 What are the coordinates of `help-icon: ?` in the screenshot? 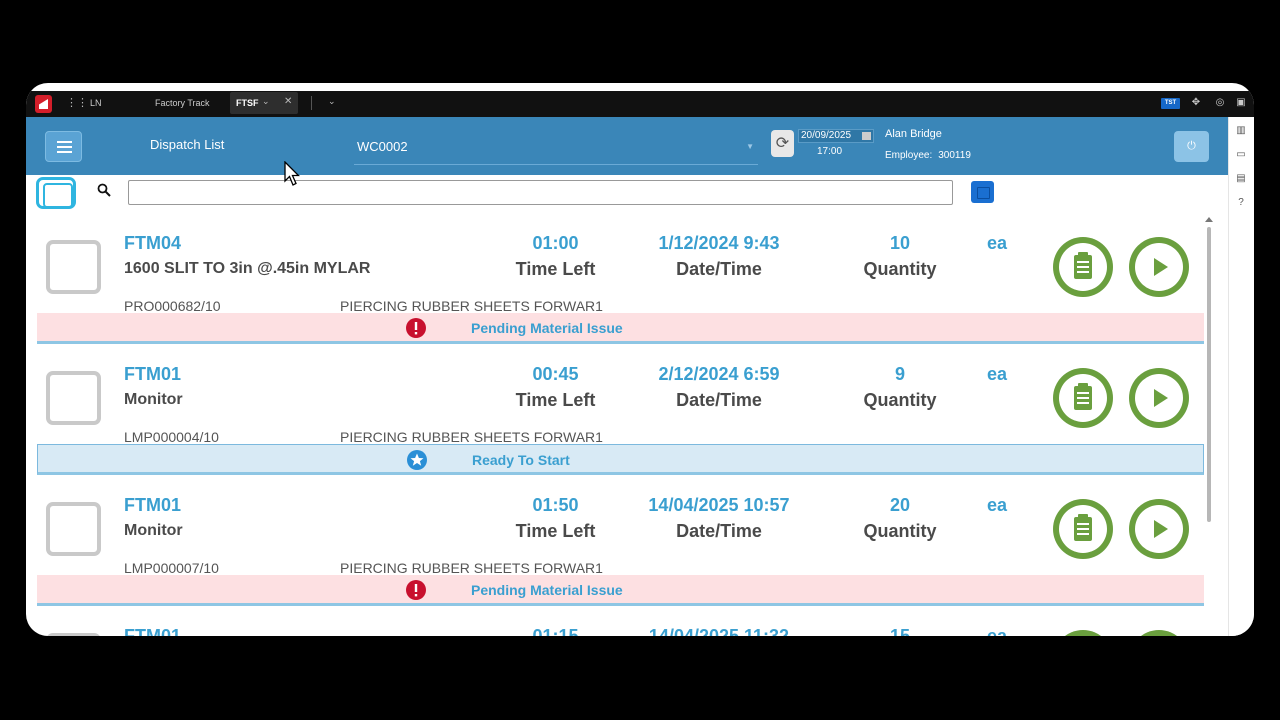 It's located at (1241, 203).